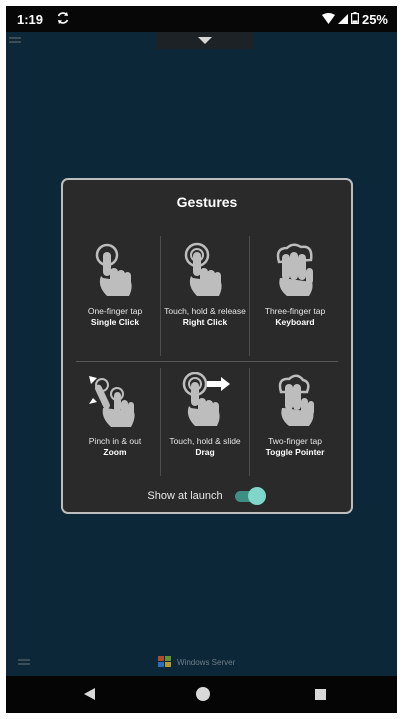  I want to click on cell-signal-icon, so click(342, 19).